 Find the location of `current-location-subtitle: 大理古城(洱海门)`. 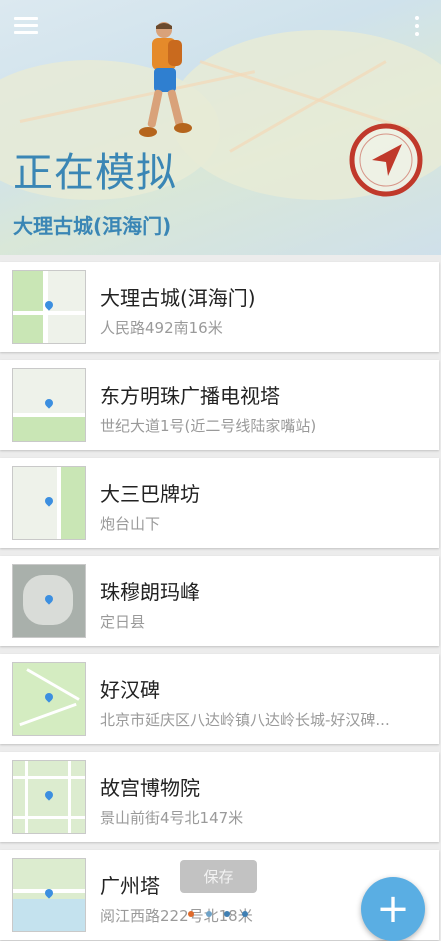

current-location-subtitle: 大理古城(洱海门) is located at coordinates (92, 226).